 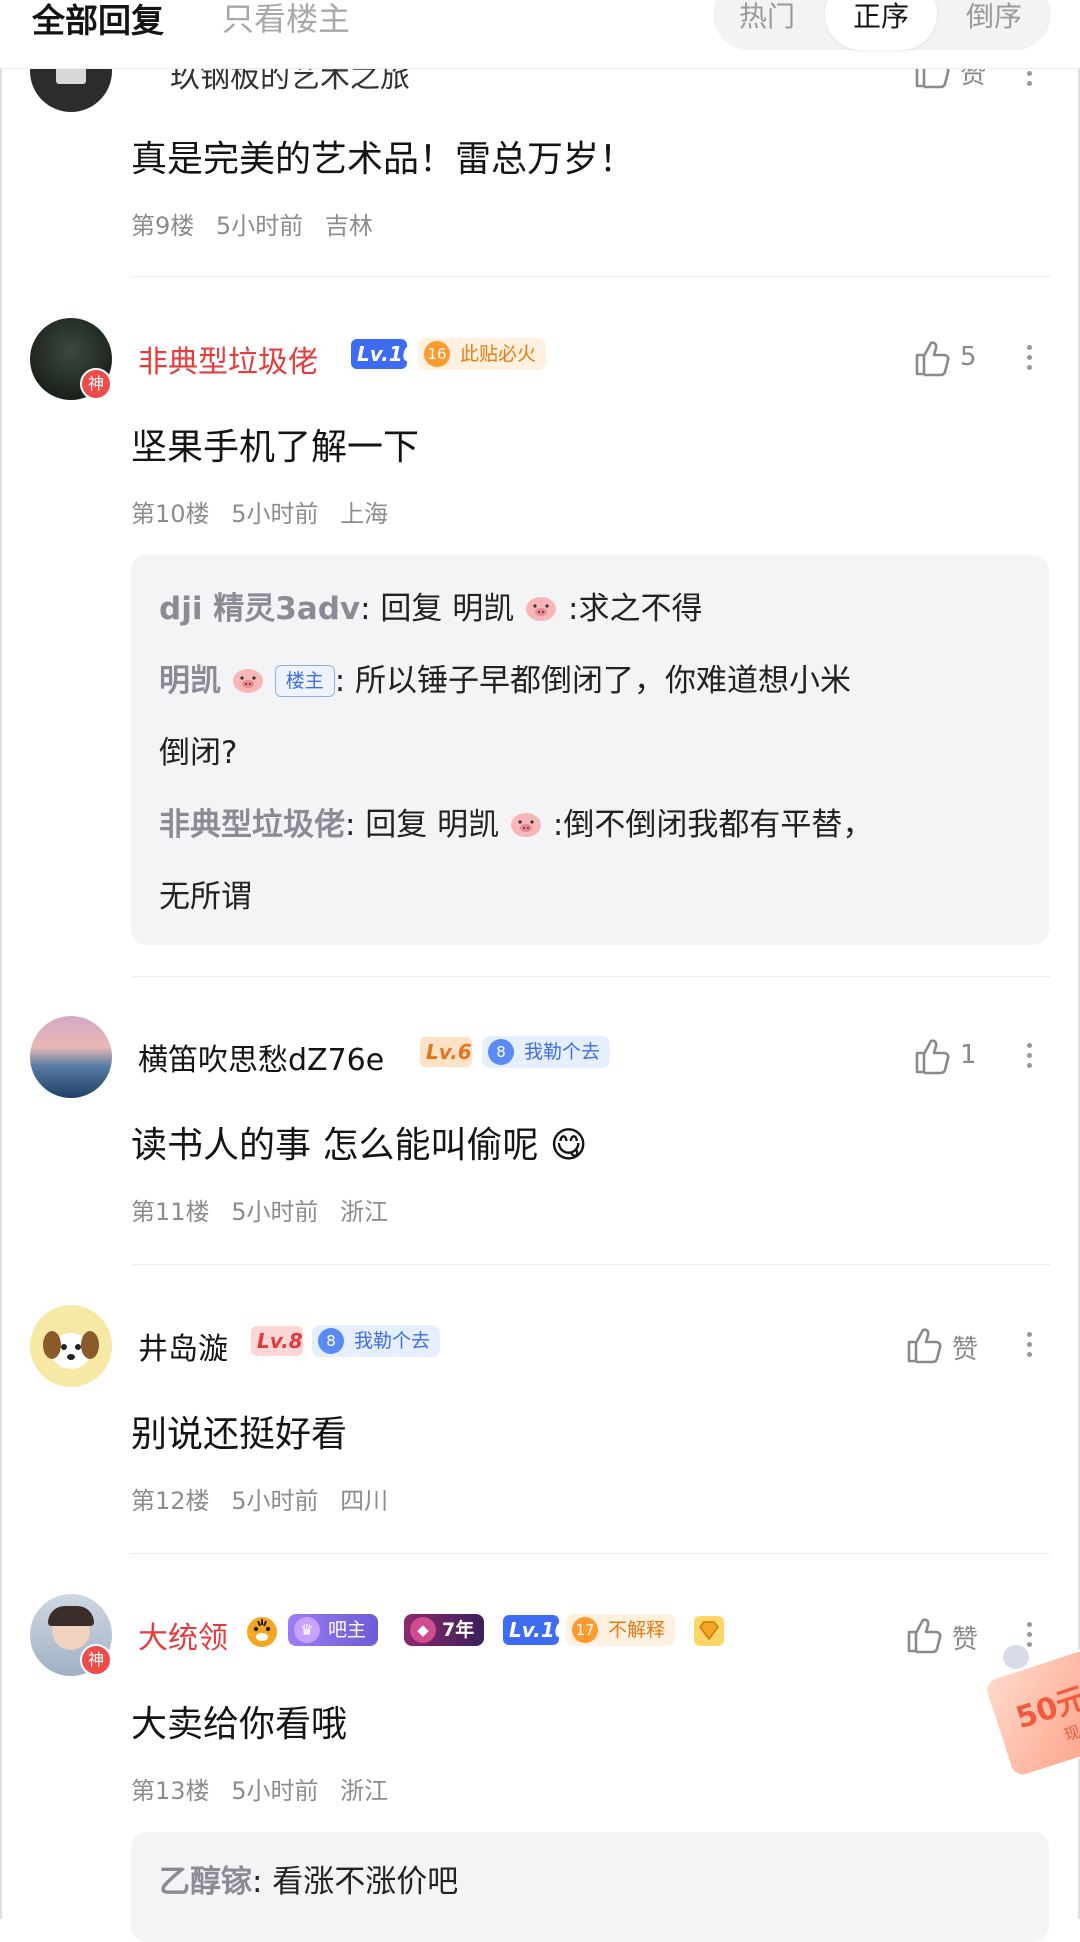 What do you see at coordinates (163, 226) in the screenshot?
I see `floor-number: 第9楼` at bounding box center [163, 226].